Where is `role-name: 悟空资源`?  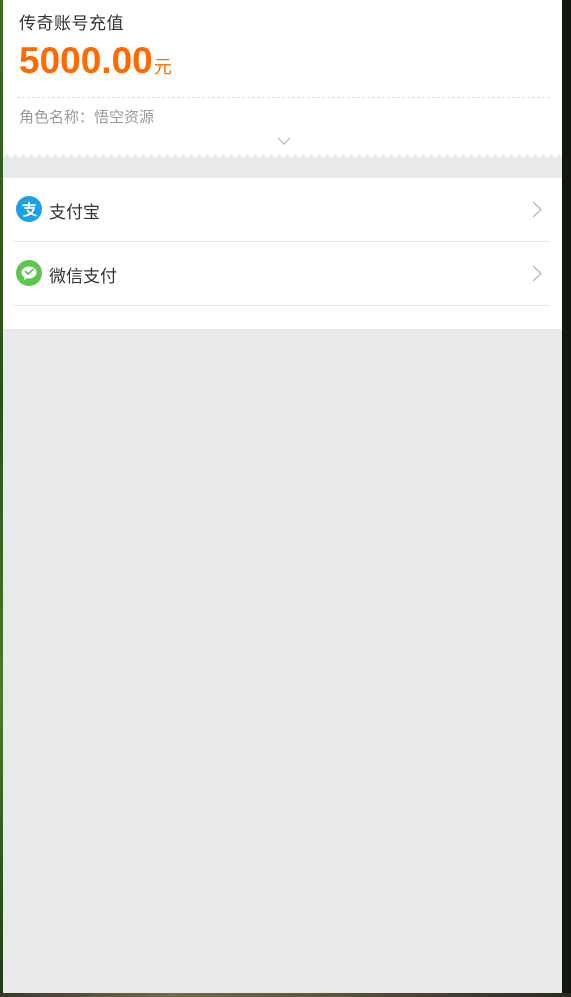
role-name: 悟空资源 is located at coordinates (124, 117).